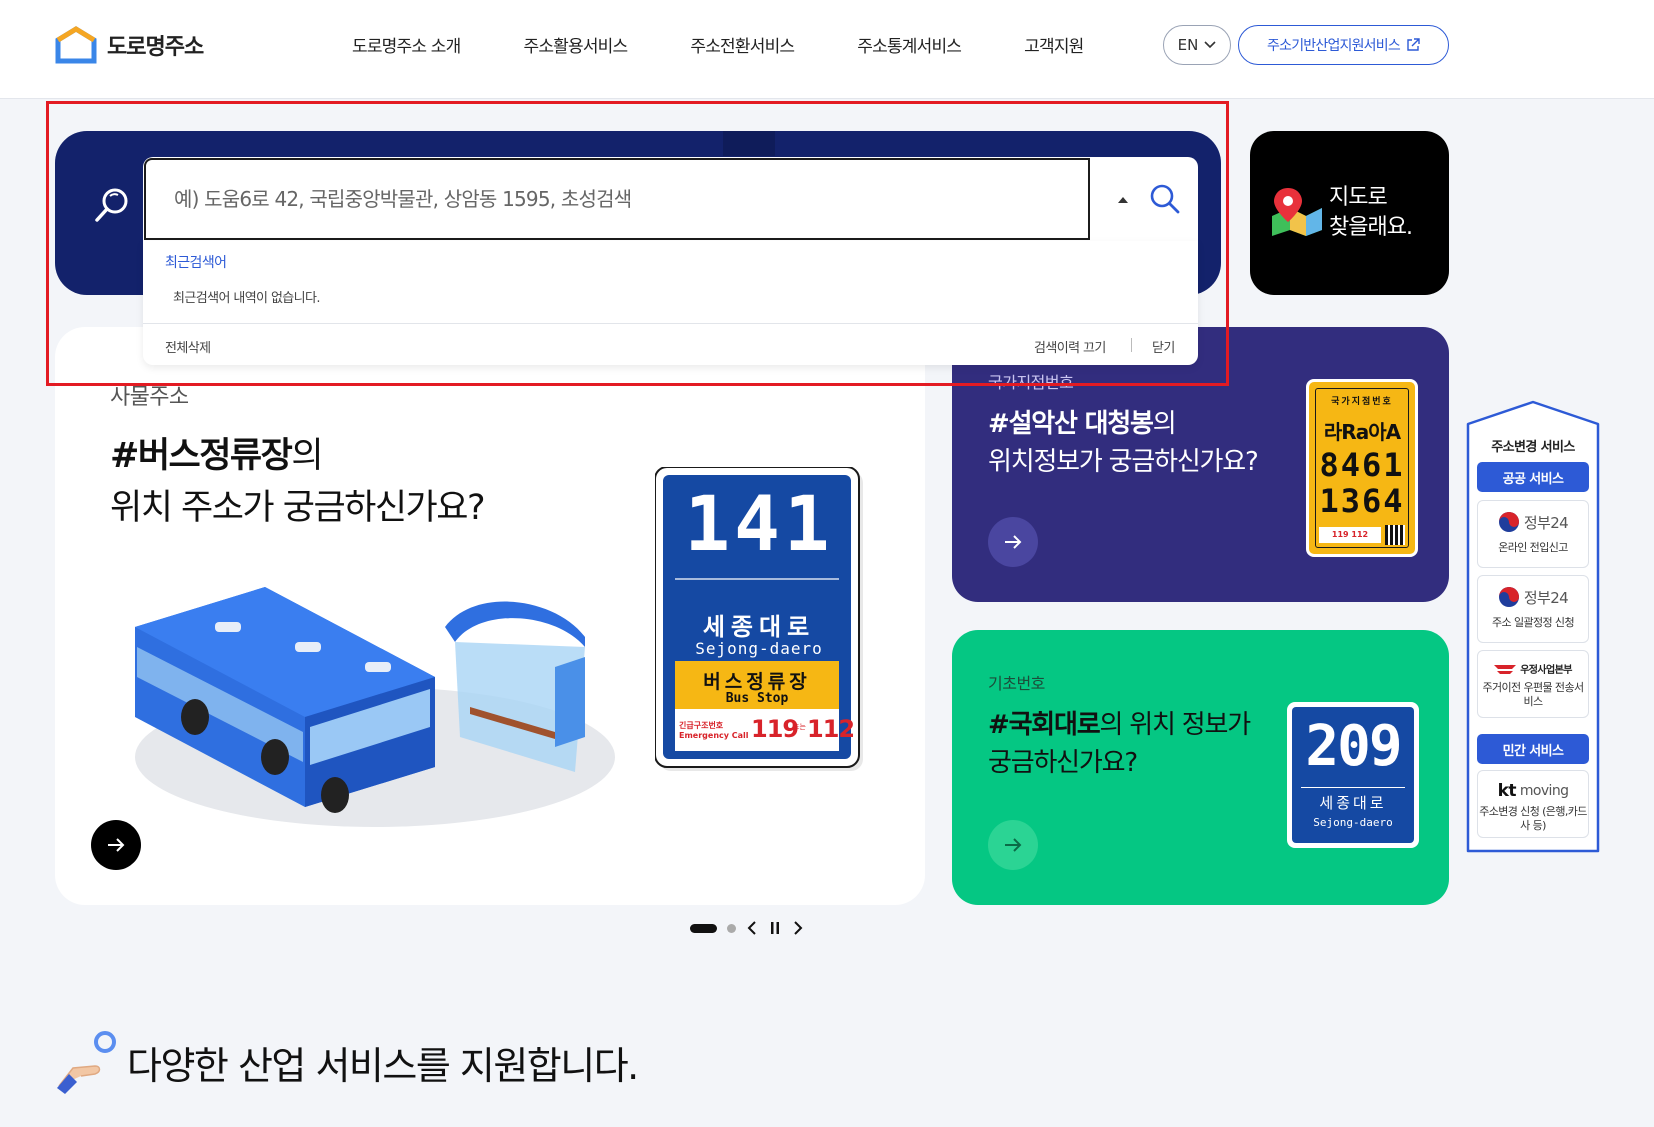  I want to click on search-magnifier-icon, so click(111, 205).